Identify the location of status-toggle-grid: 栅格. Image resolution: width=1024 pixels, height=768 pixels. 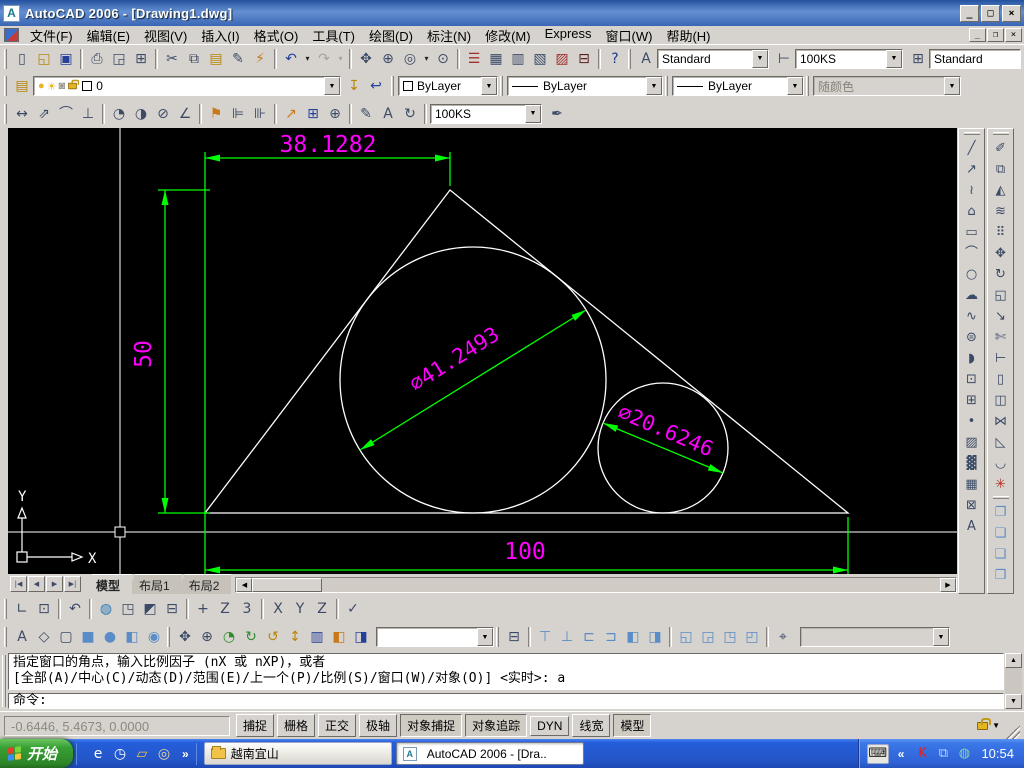
(296, 725).